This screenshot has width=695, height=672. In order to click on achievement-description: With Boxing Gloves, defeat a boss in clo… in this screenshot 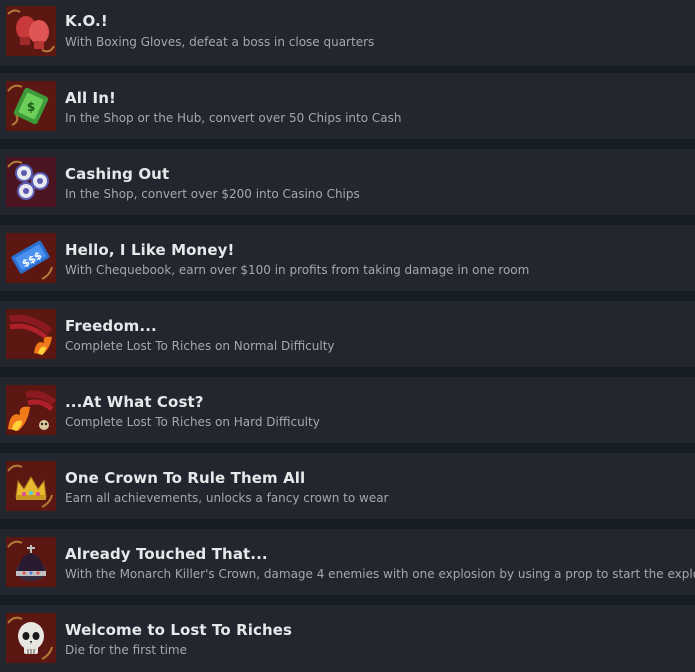, I will do `click(220, 42)`.